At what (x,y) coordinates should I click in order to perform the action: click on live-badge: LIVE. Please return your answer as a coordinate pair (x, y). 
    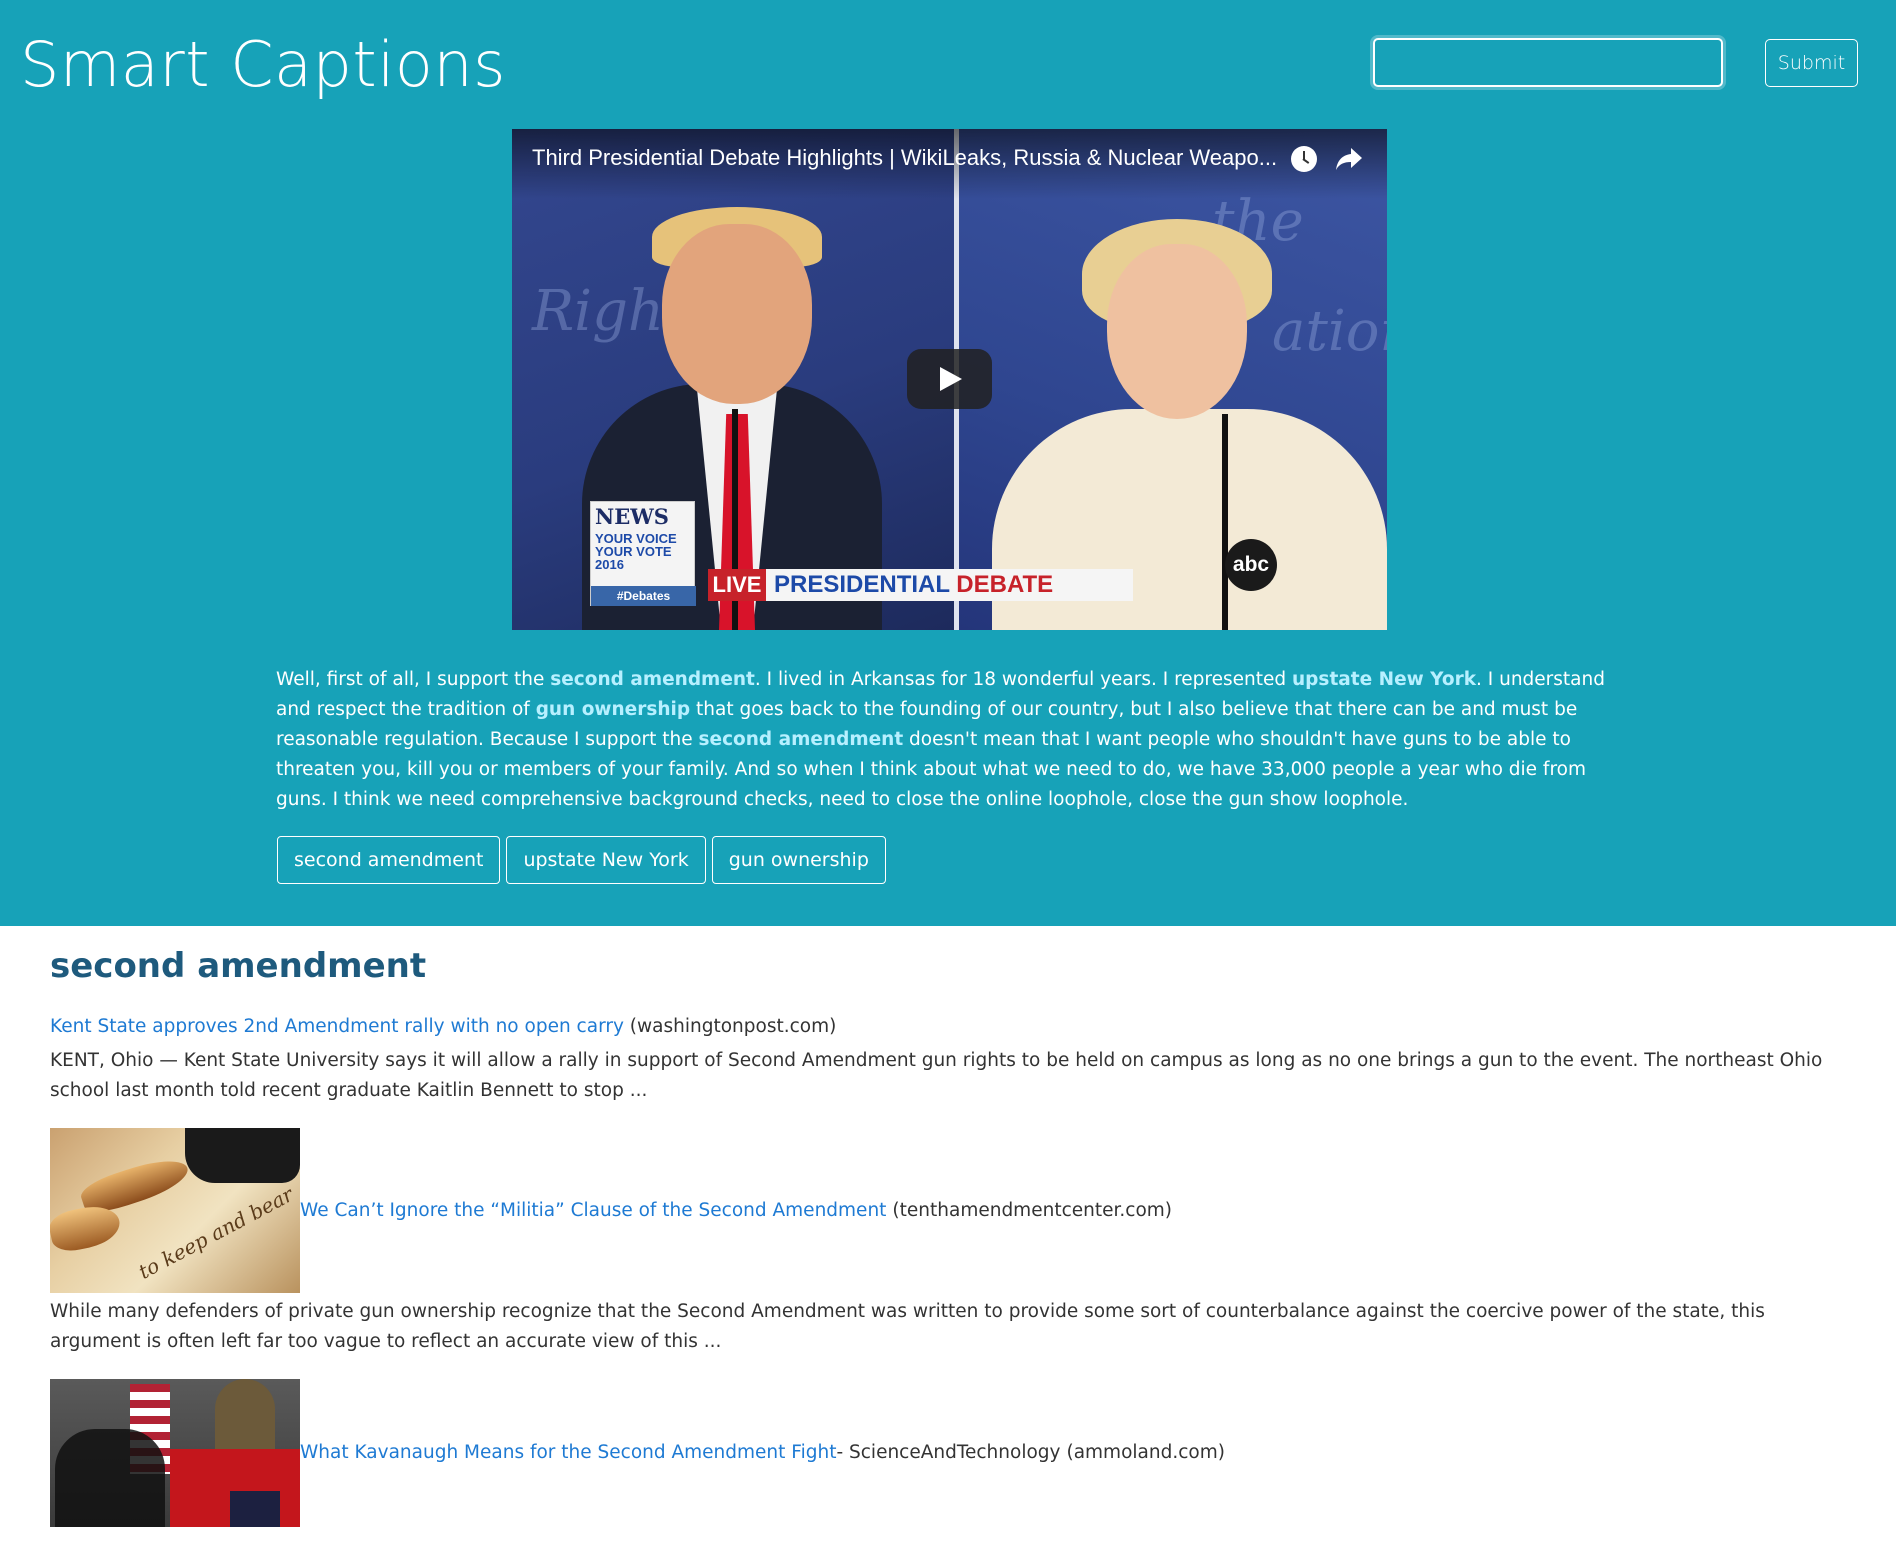
    Looking at the image, I should click on (737, 585).